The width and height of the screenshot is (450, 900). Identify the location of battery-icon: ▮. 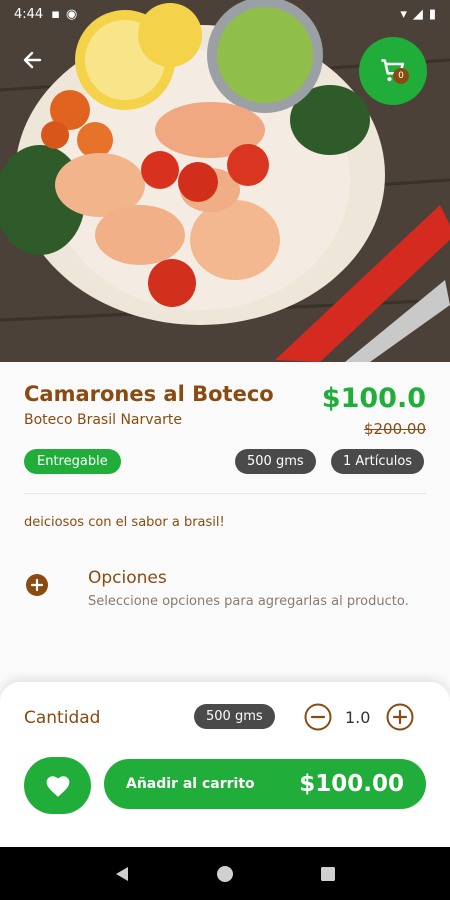
(432, 14).